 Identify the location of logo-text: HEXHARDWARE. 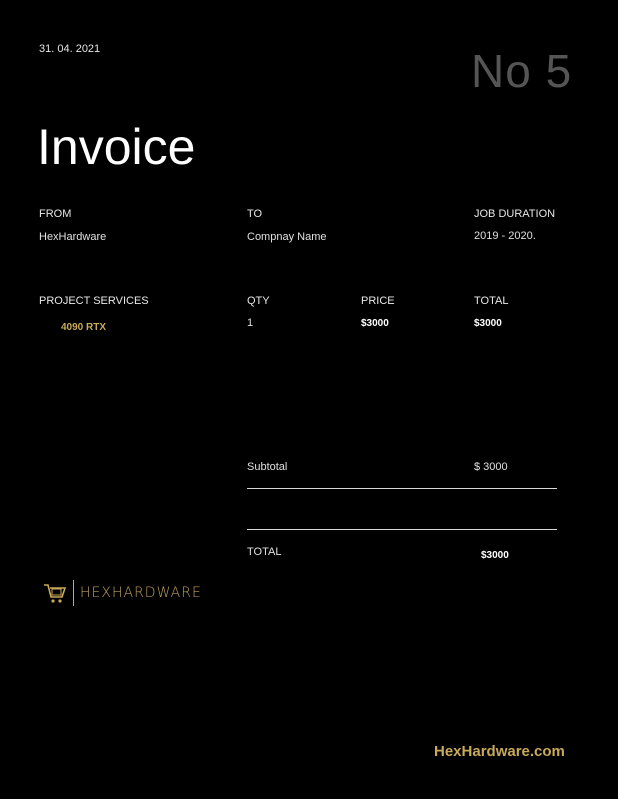
(141, 593).